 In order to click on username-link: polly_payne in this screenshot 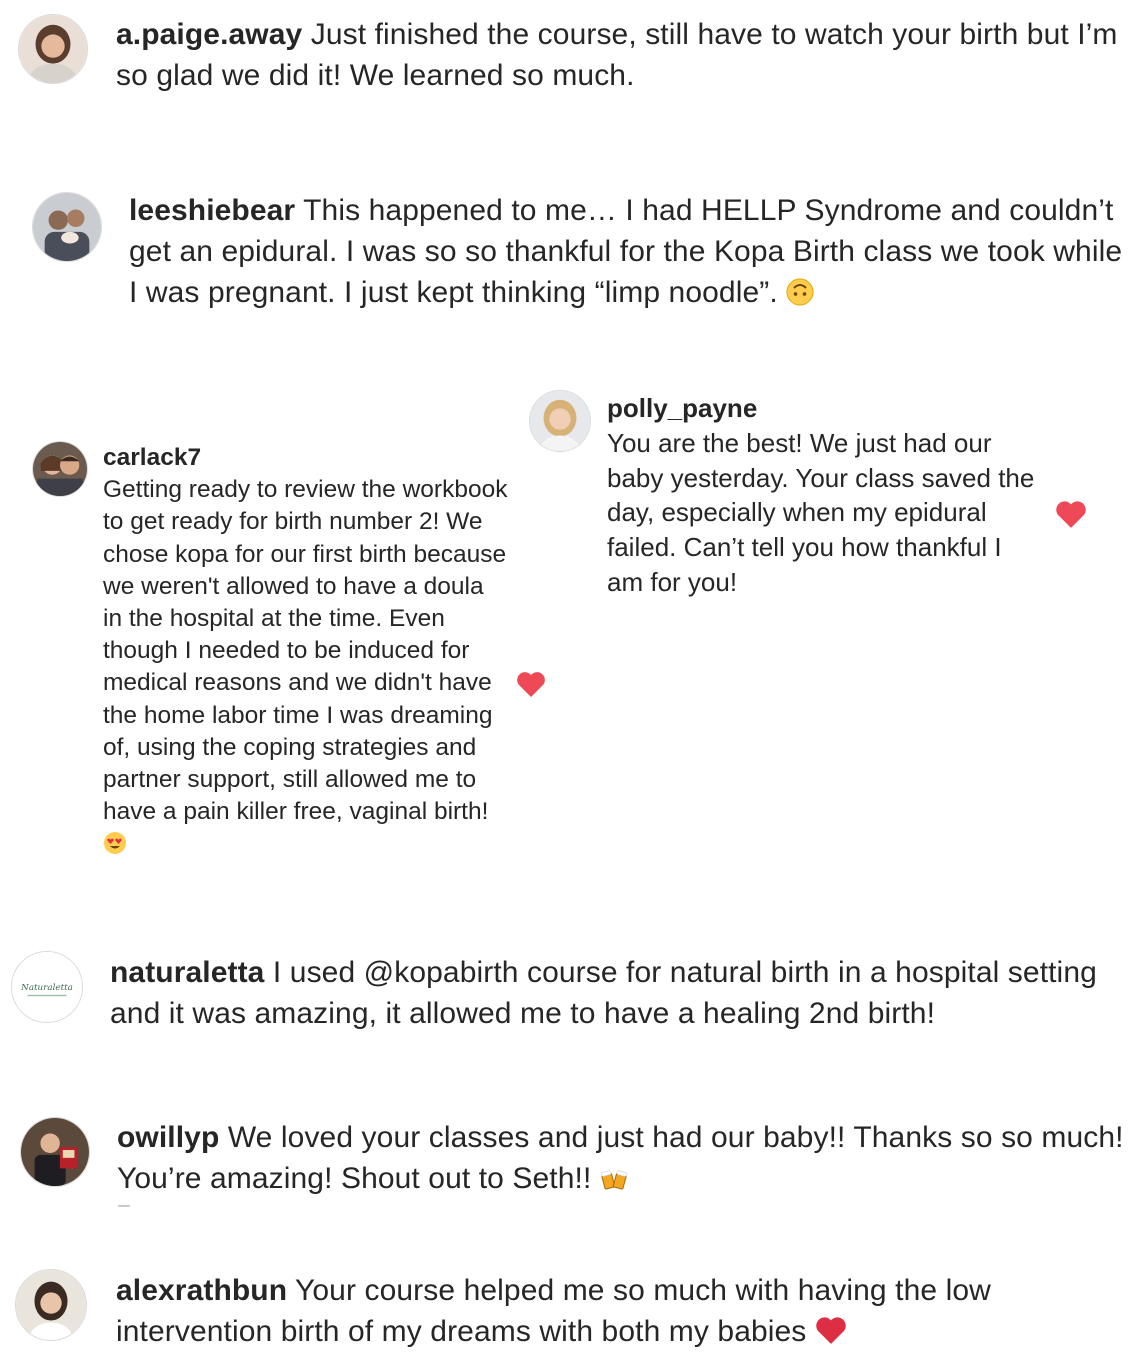, I will do `click(822, 408)`.